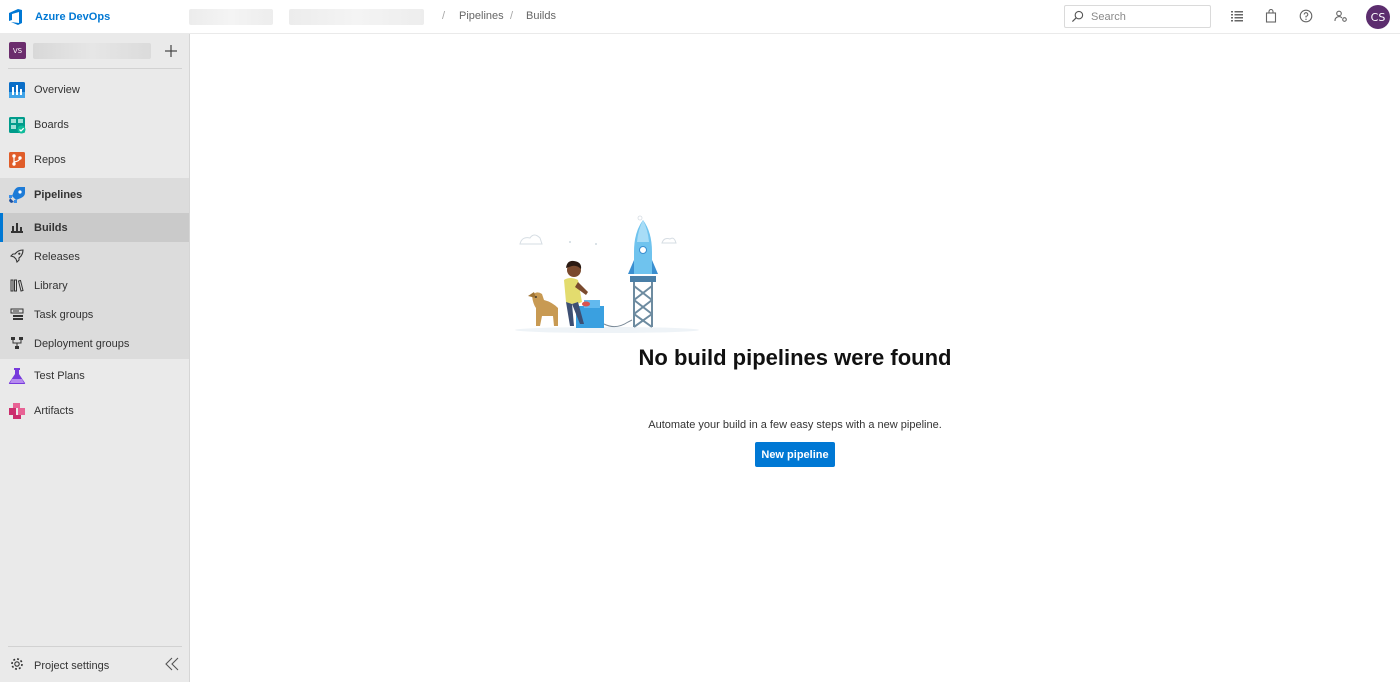 The width and height of the screenshot is (1400, 682). What do you see at coordinates (94, 256) in the screenshot?
I see `sidebar-item-releases: Releases` at bounding box center [94, 256].